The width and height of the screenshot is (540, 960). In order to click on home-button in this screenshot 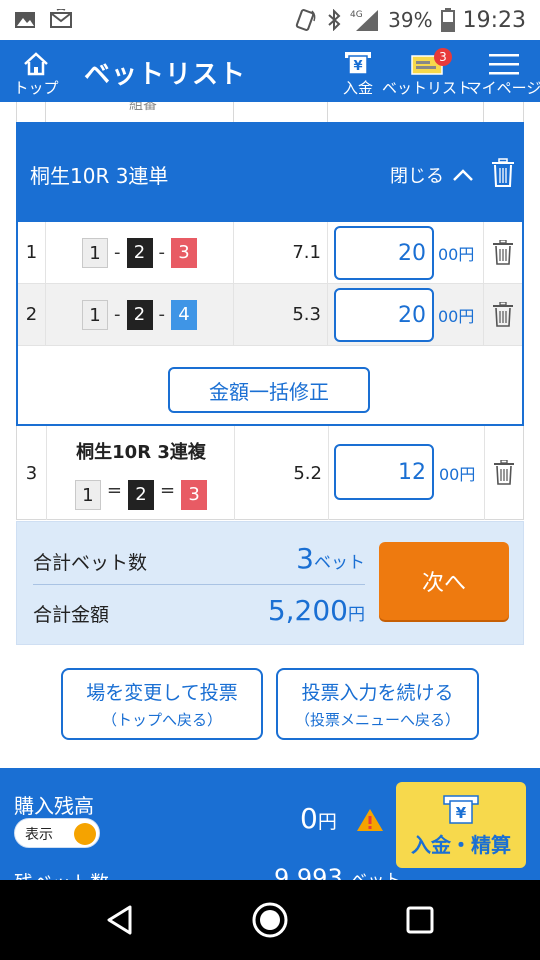, I will do `click(270, 920)`.